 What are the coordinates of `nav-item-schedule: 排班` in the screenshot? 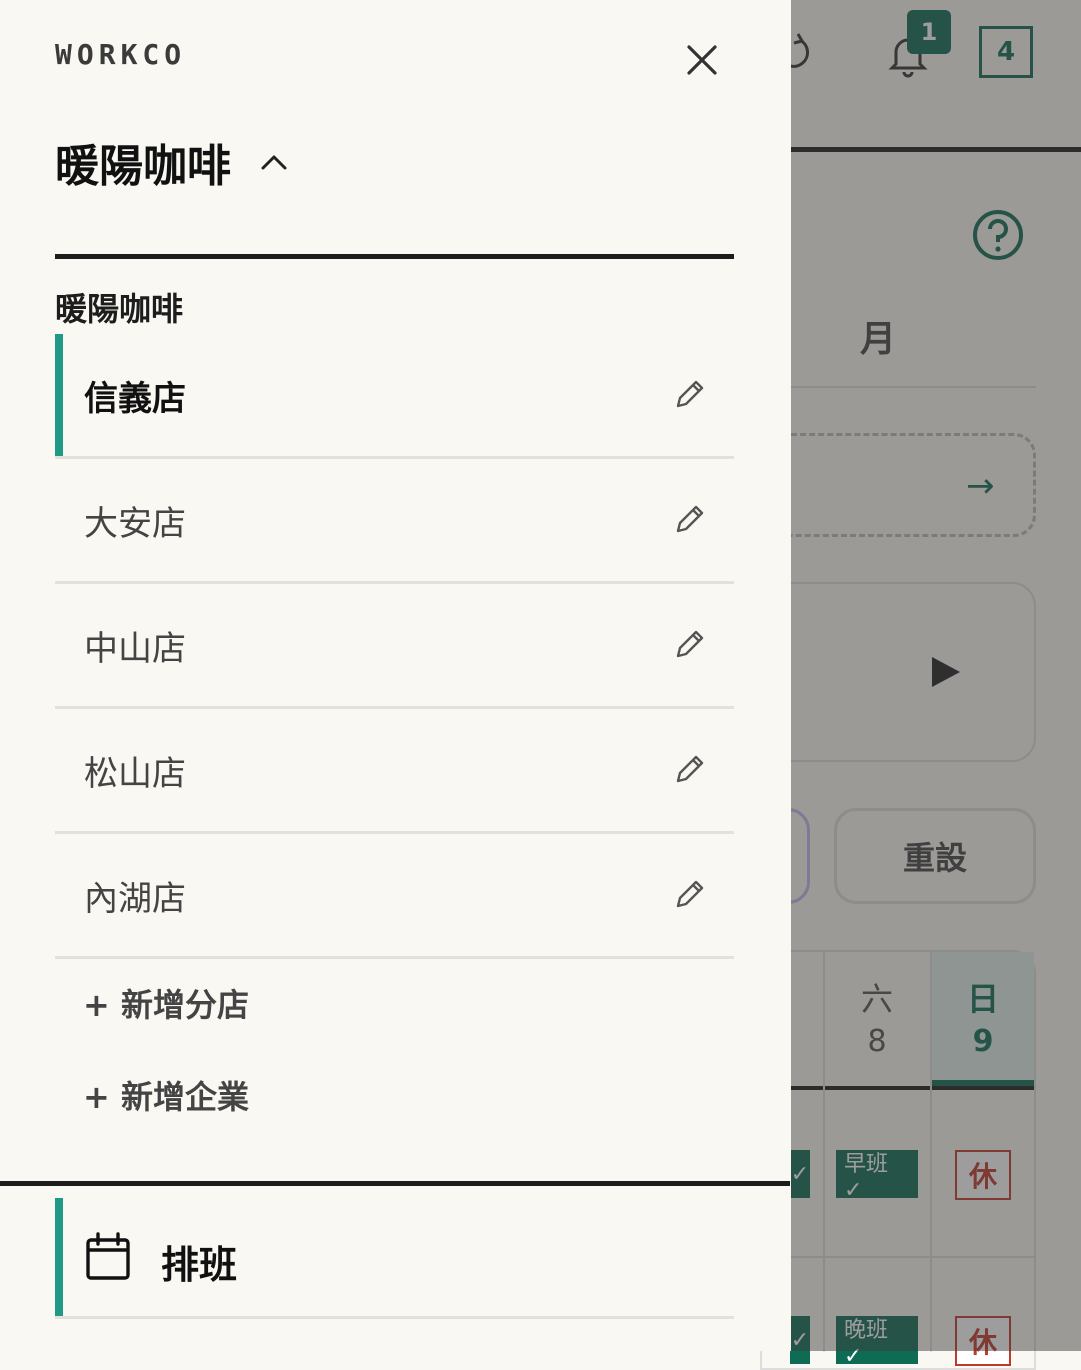 It's located at (394, 1257).